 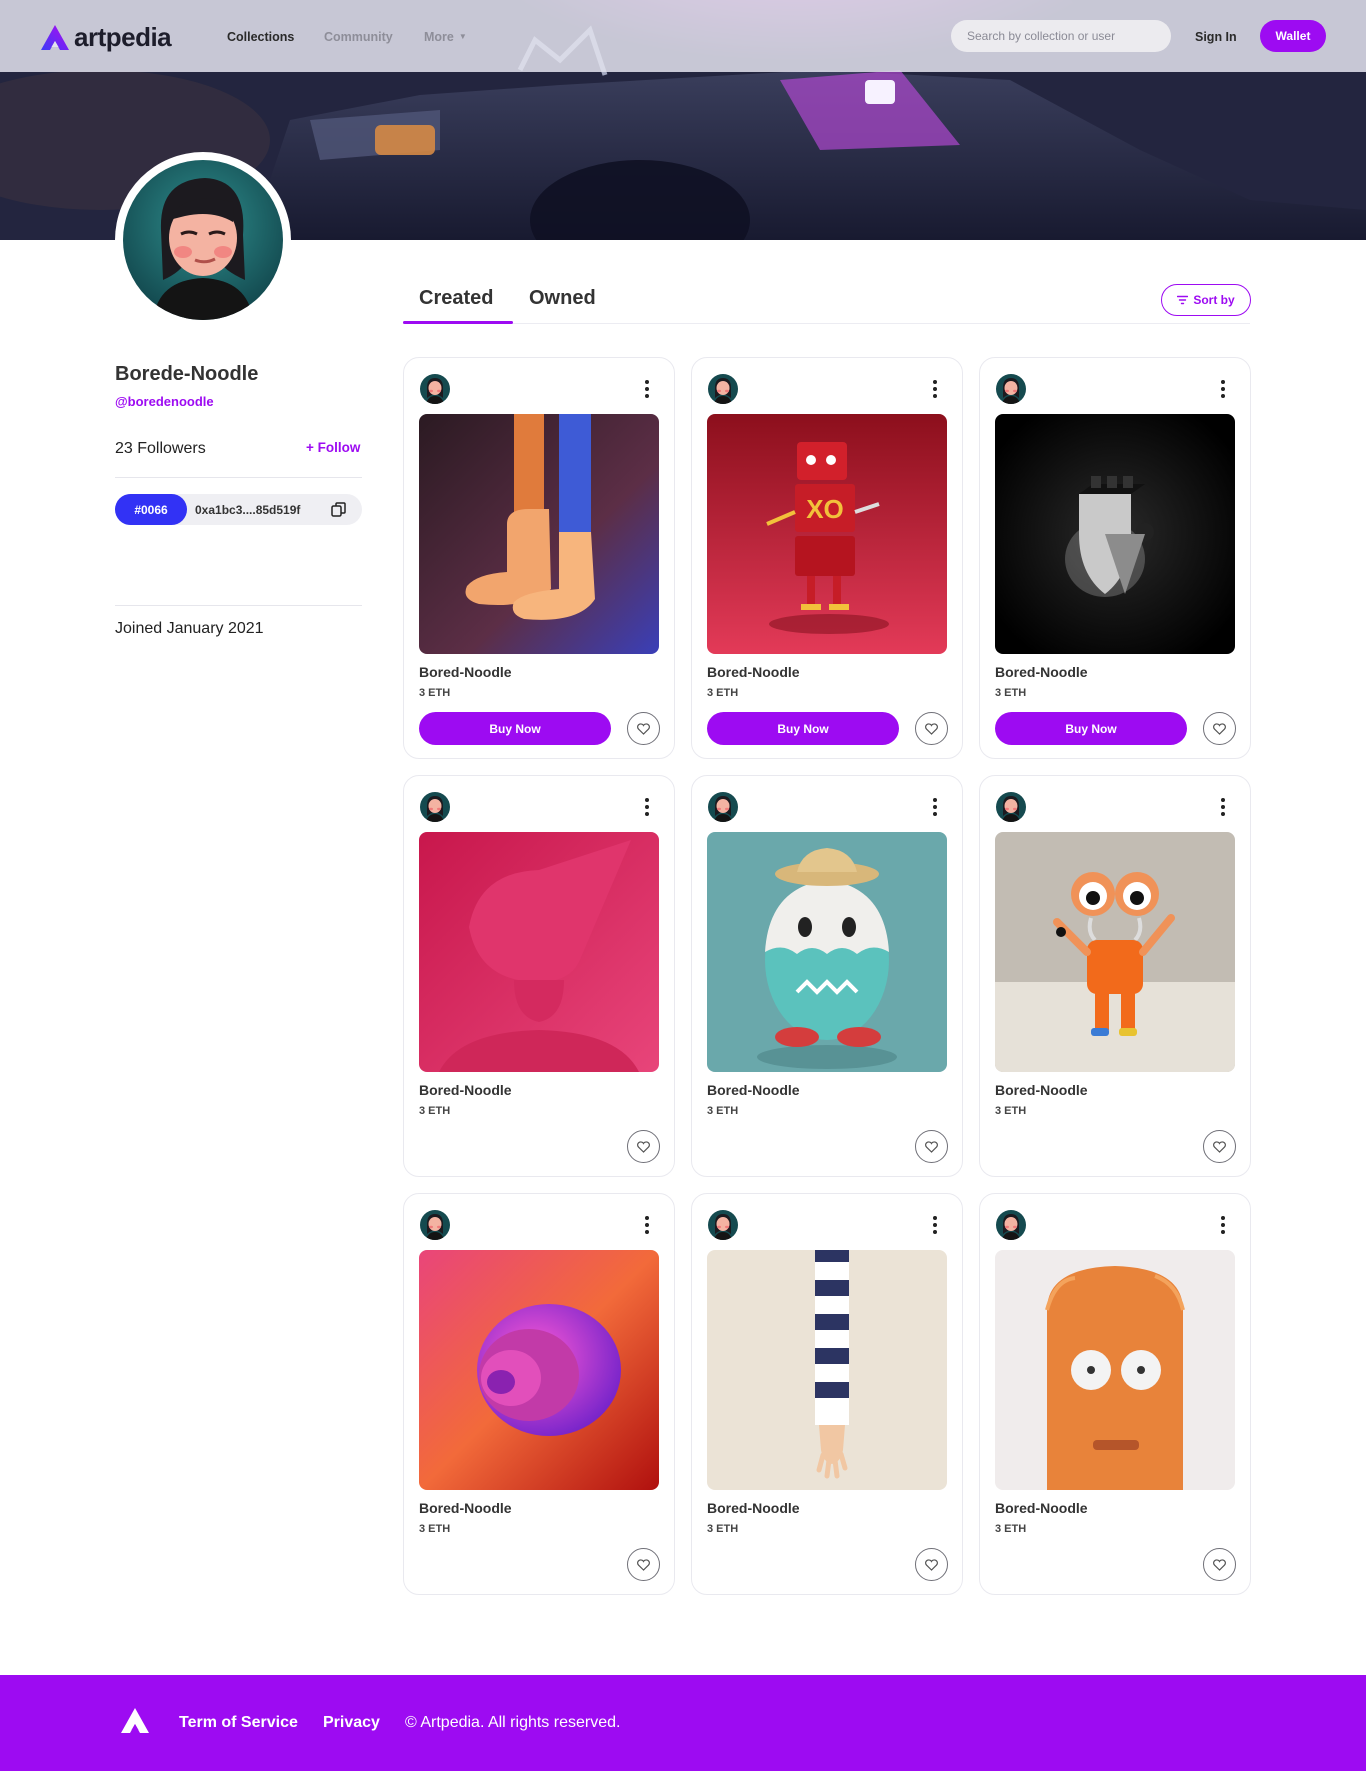 I want to click on wallet-address-pill: #0066 0xa1bc3....85d519f, so click(x=238, y=509).